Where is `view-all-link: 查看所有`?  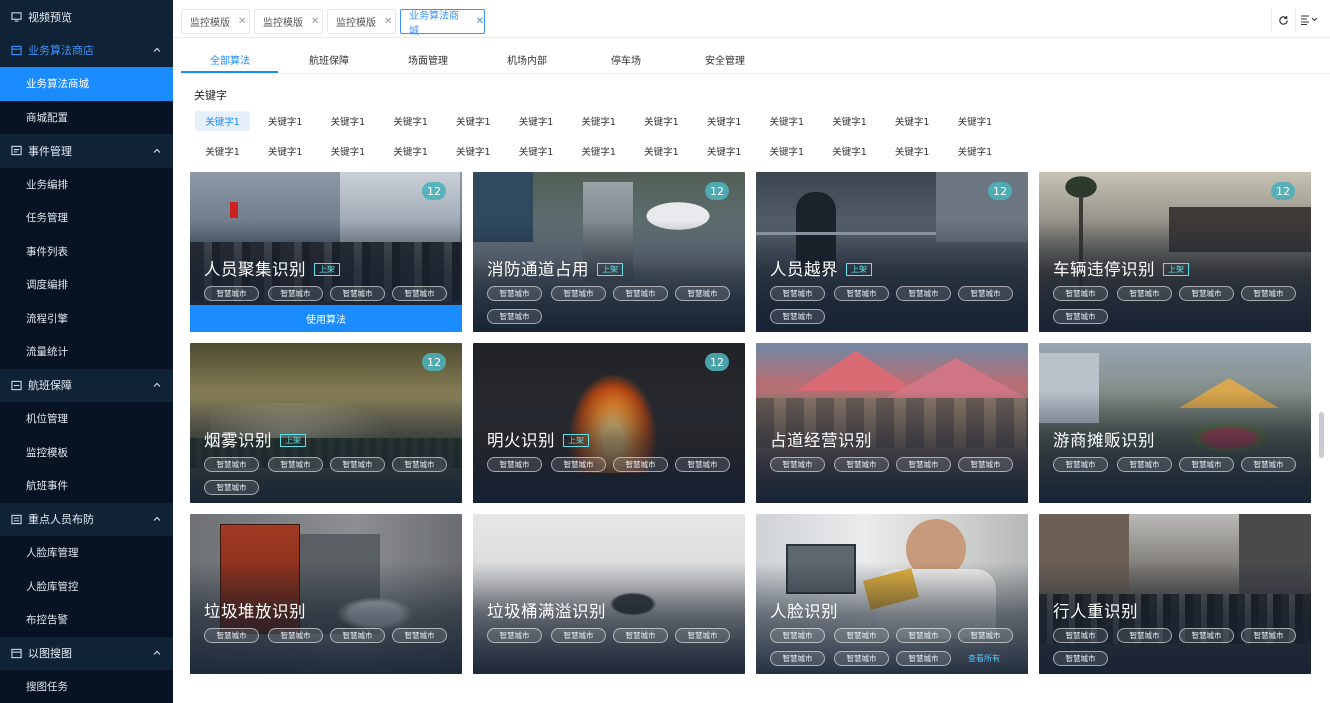 view-all-link: 查看所有 is located at coordinates (984, 658).